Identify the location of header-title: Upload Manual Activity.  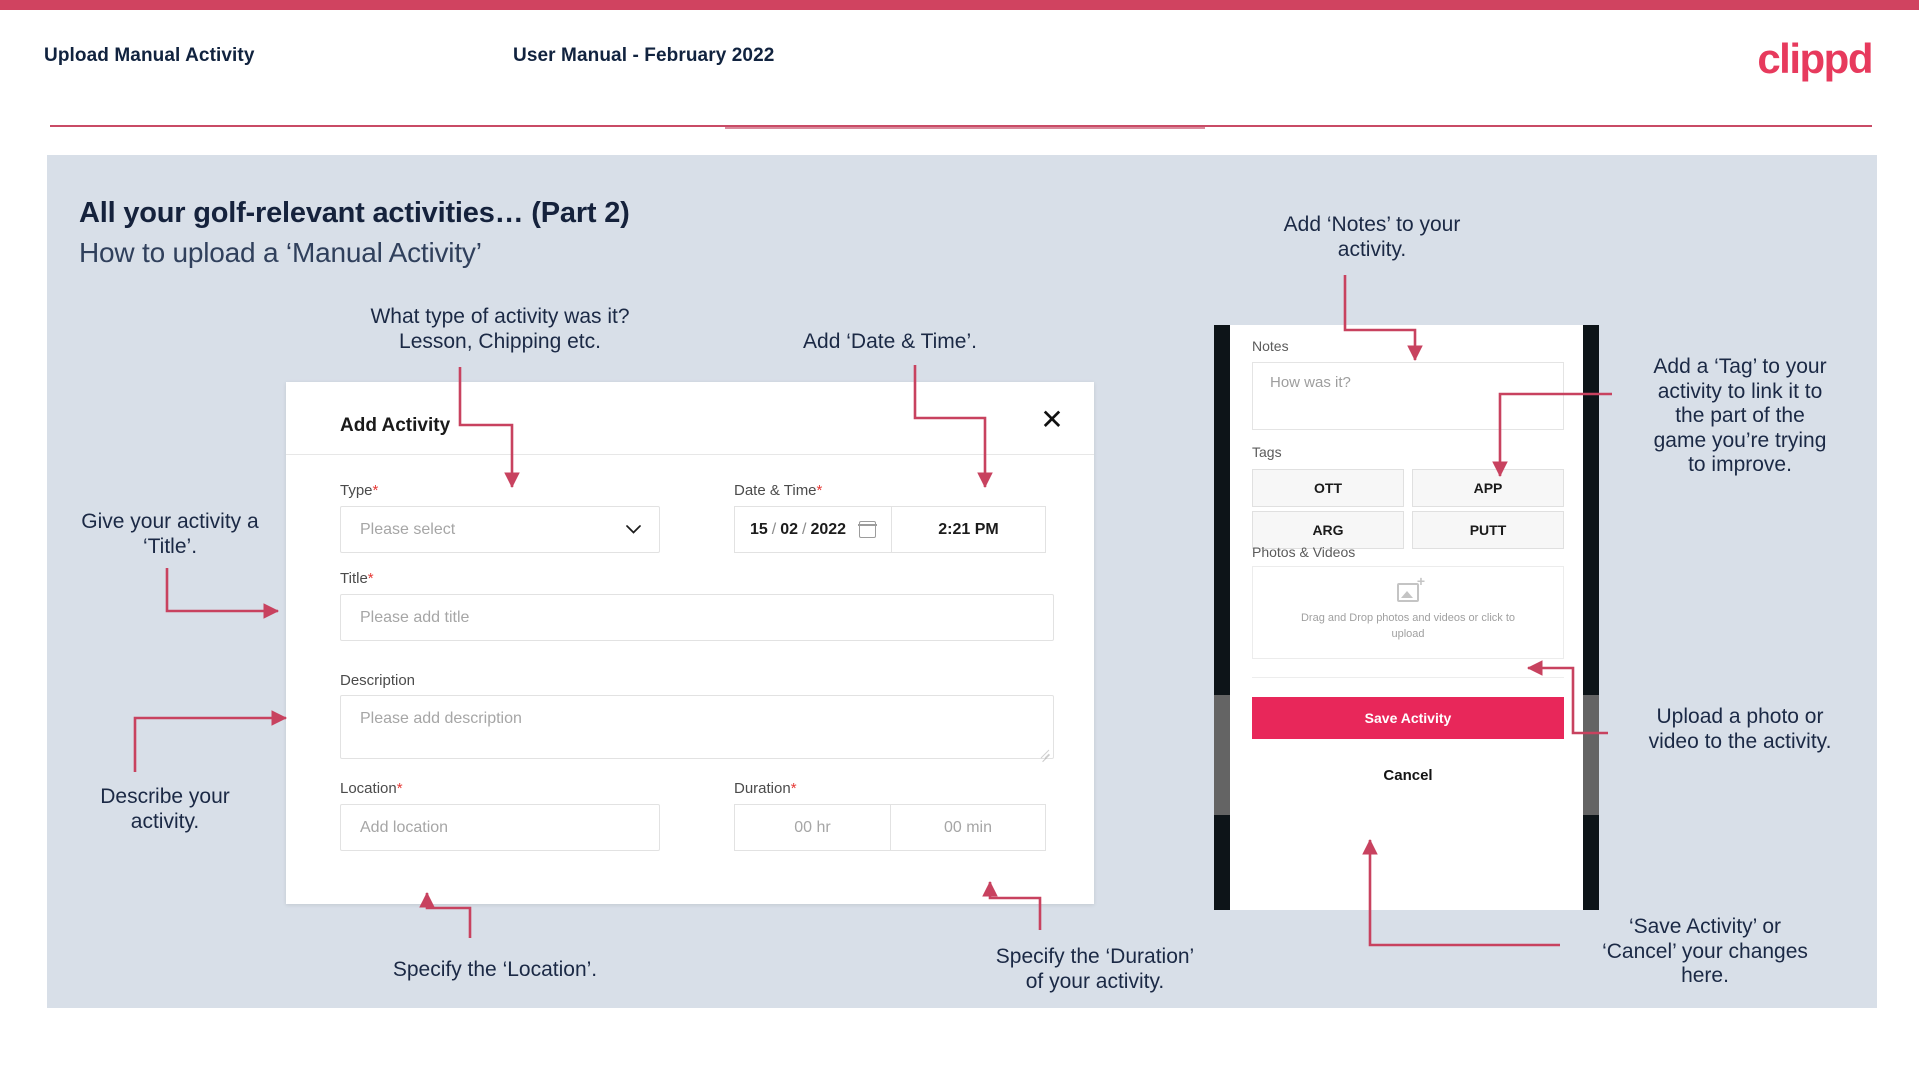
(149, 55).